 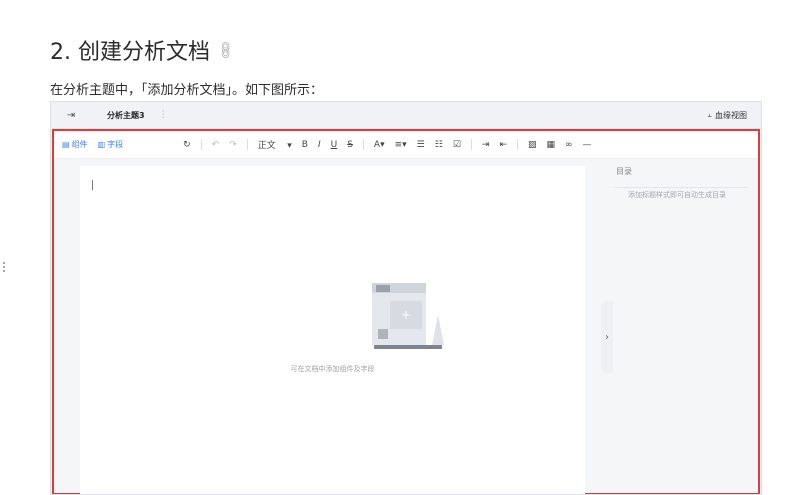 I want to click on lineage-label: 血缘视图, so click(x=731, y=115).